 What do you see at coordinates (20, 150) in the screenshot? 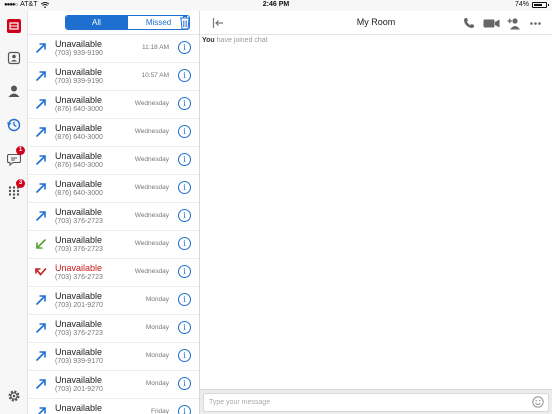
I see `chat-badge: 1` at bounding box center [20, 150].